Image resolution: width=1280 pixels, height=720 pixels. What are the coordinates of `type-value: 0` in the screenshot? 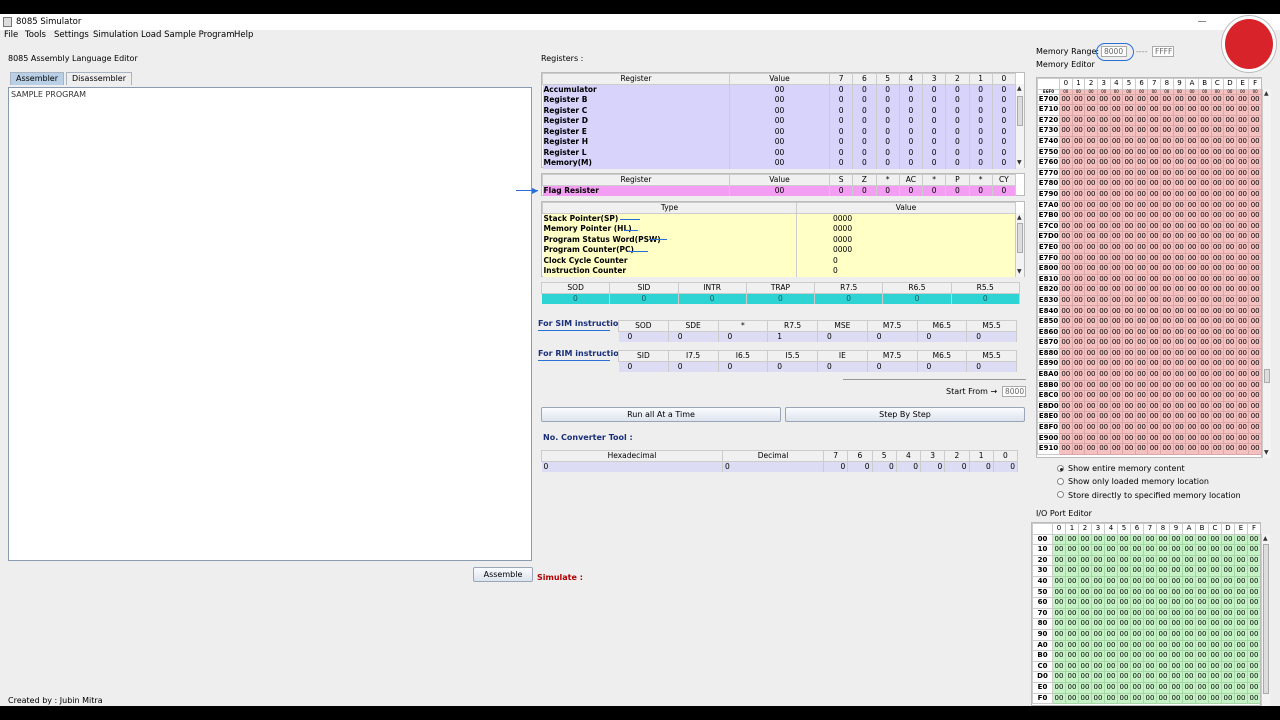 It's located at (906, 260).